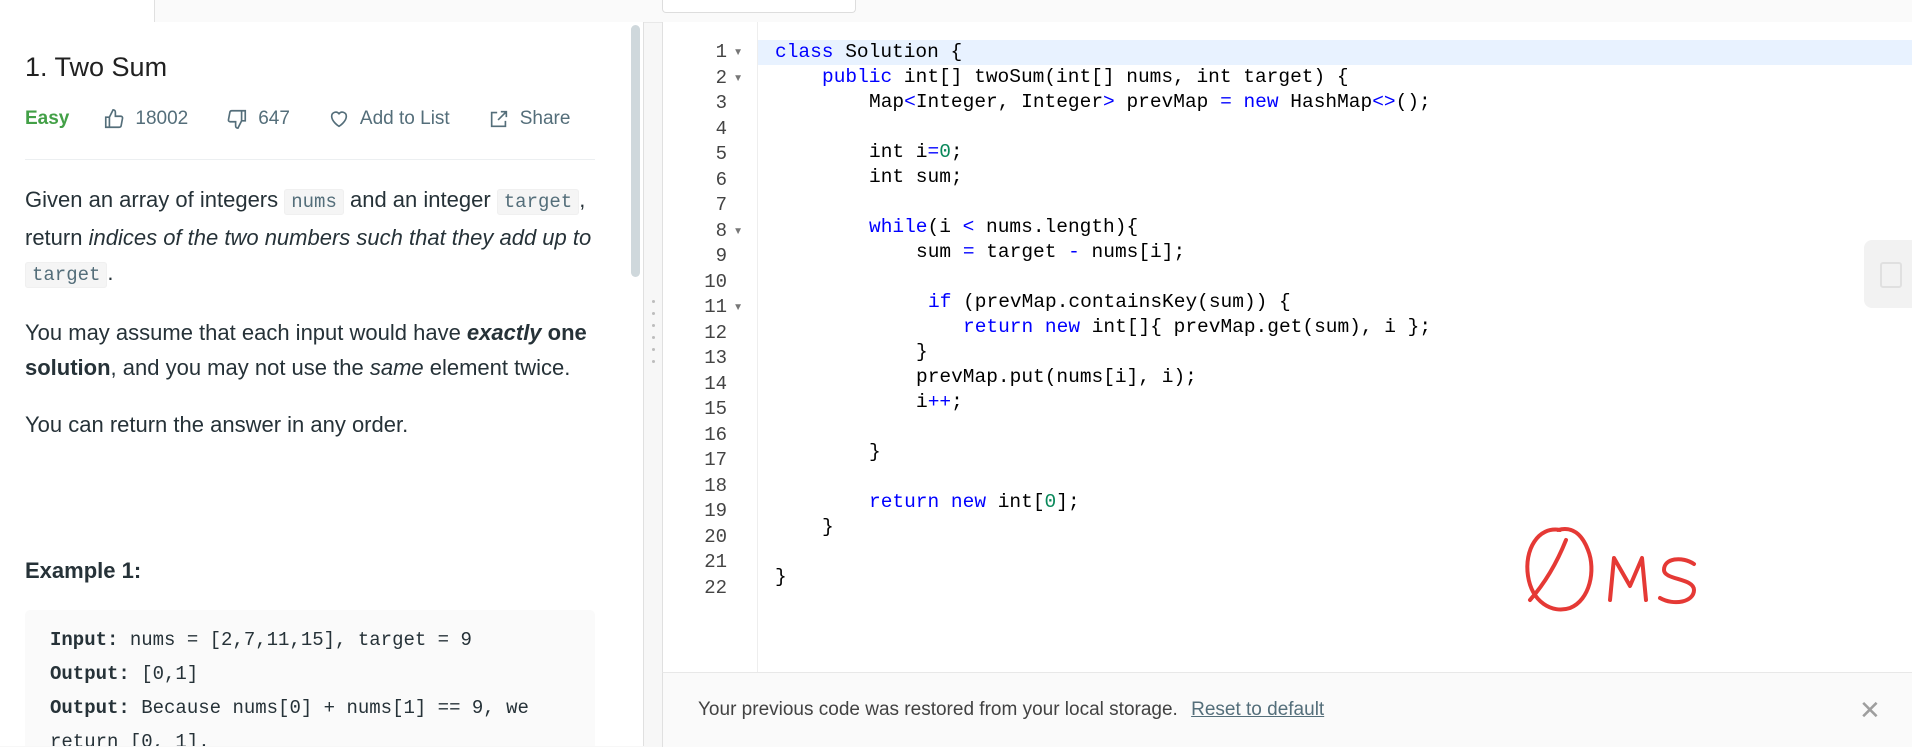 The image size is (1912, 747). Describe the element at coordinates (498, 119) in the screenshot. I see `share-icon` at that location.